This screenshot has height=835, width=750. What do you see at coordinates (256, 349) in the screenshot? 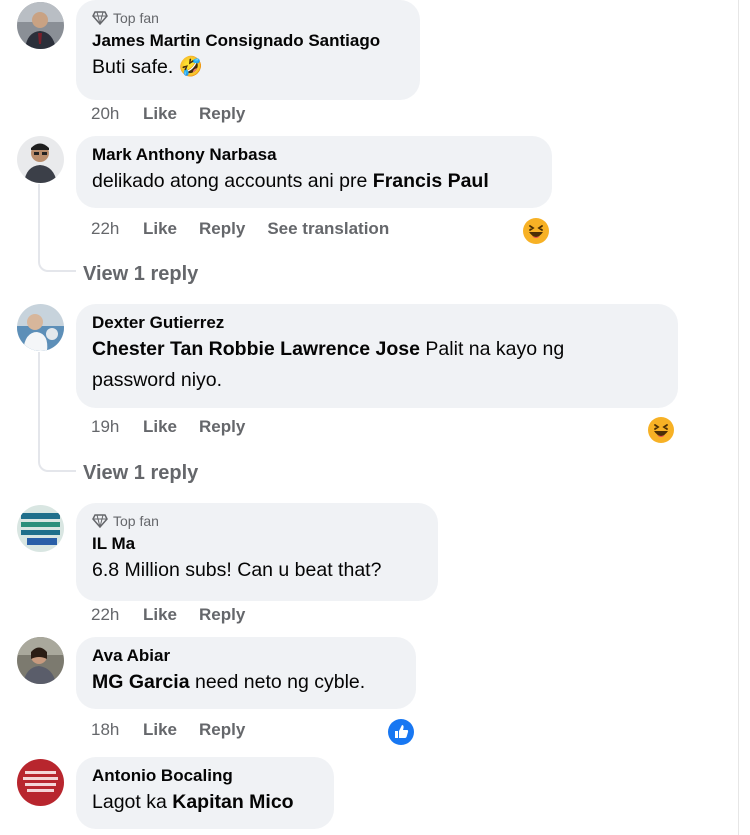
I see `mention-link: Chester Tan Robbie Lawrence Jose` at bounding box center [256, 349].